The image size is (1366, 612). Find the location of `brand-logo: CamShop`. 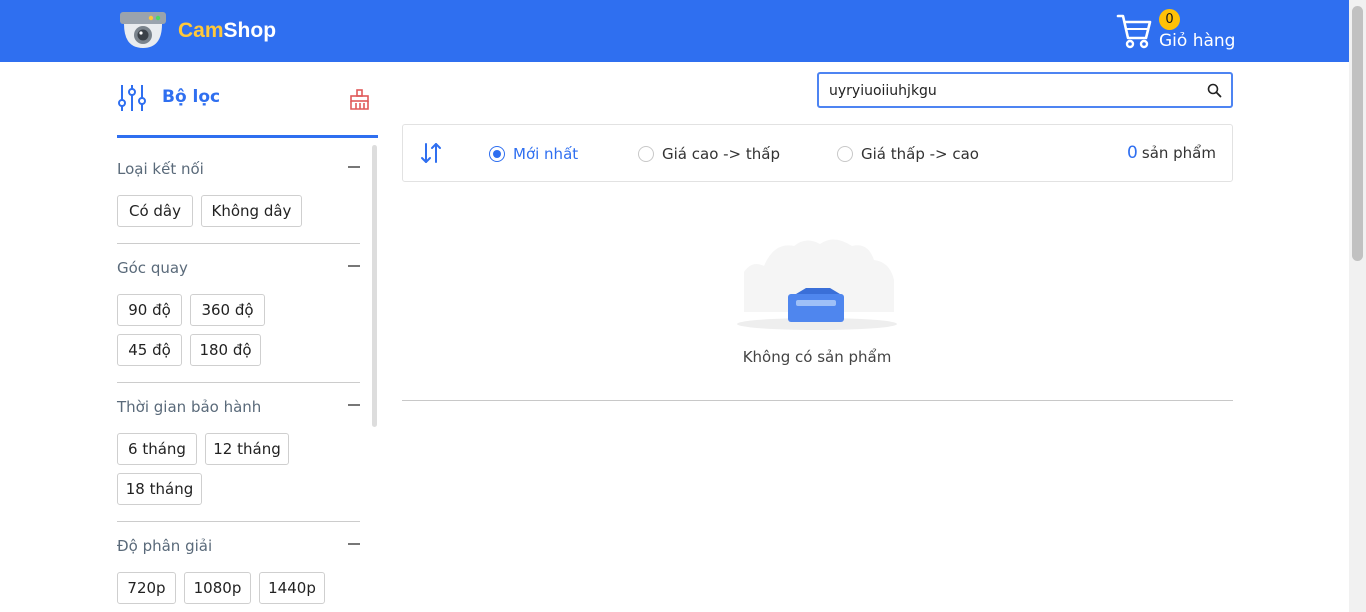

brand-logo: CamShop is located at coordinates (197, 31).